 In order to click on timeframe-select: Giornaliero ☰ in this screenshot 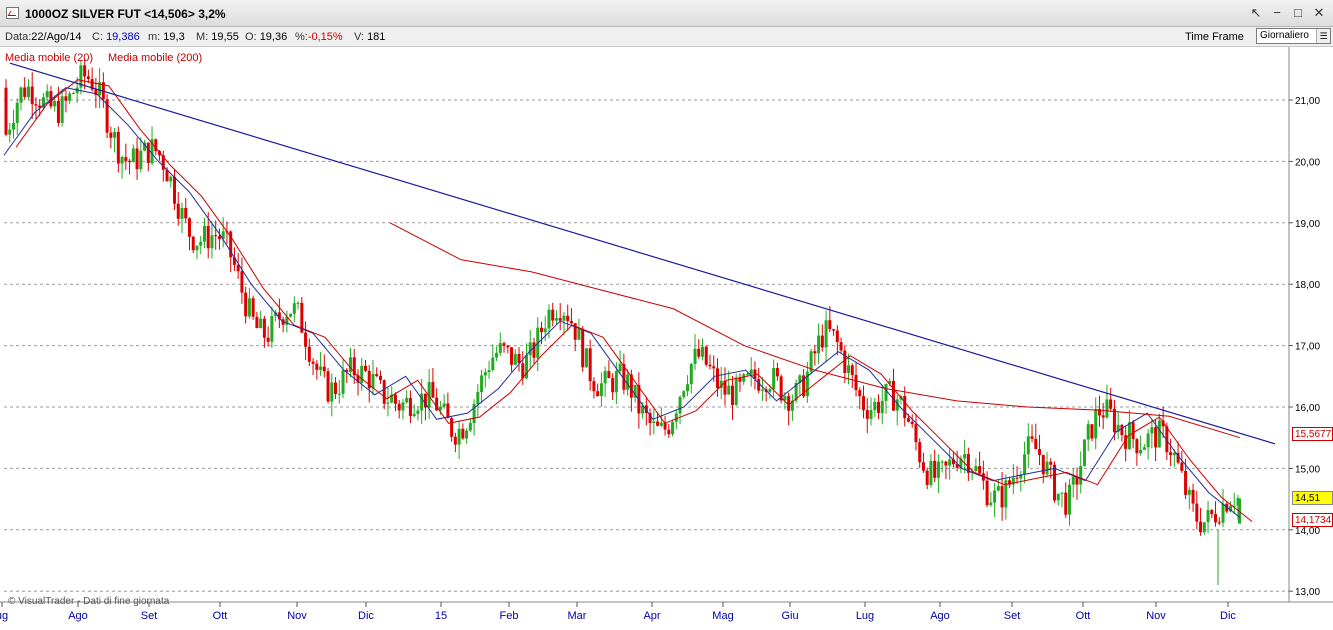, I will do `click(1293, 36)`.